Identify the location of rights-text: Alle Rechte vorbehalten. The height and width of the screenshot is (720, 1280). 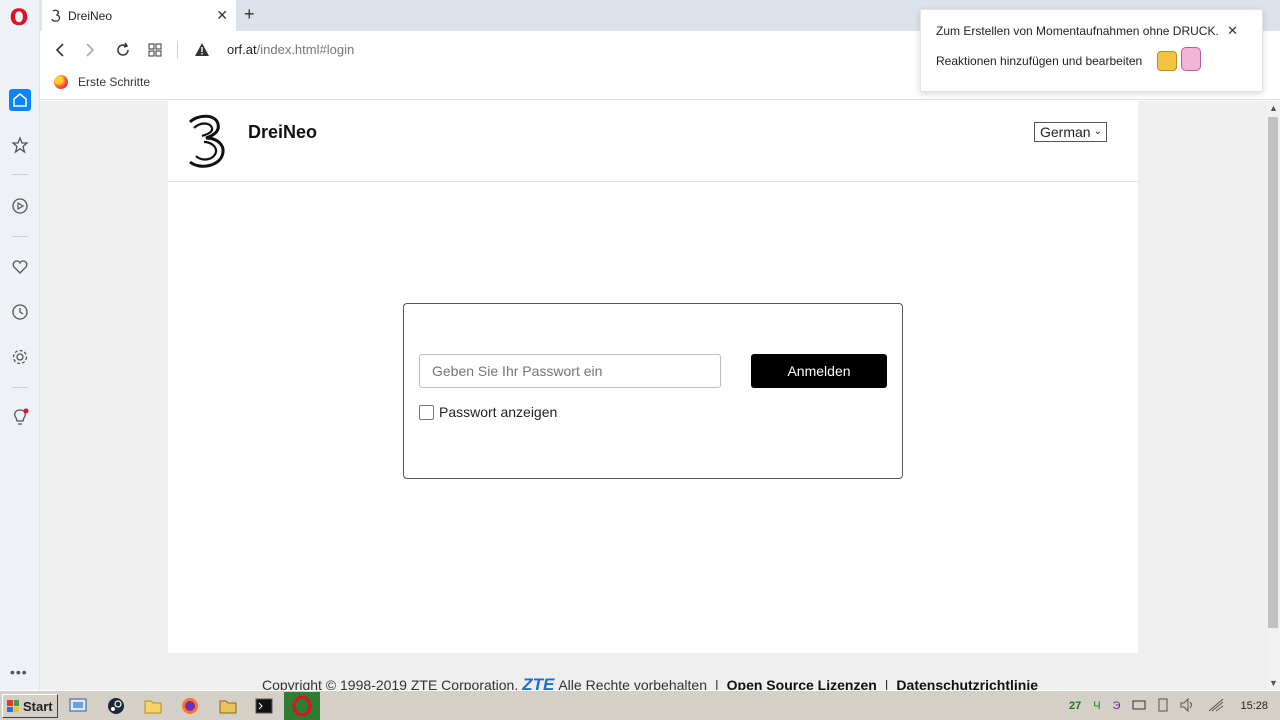
(632, 683).